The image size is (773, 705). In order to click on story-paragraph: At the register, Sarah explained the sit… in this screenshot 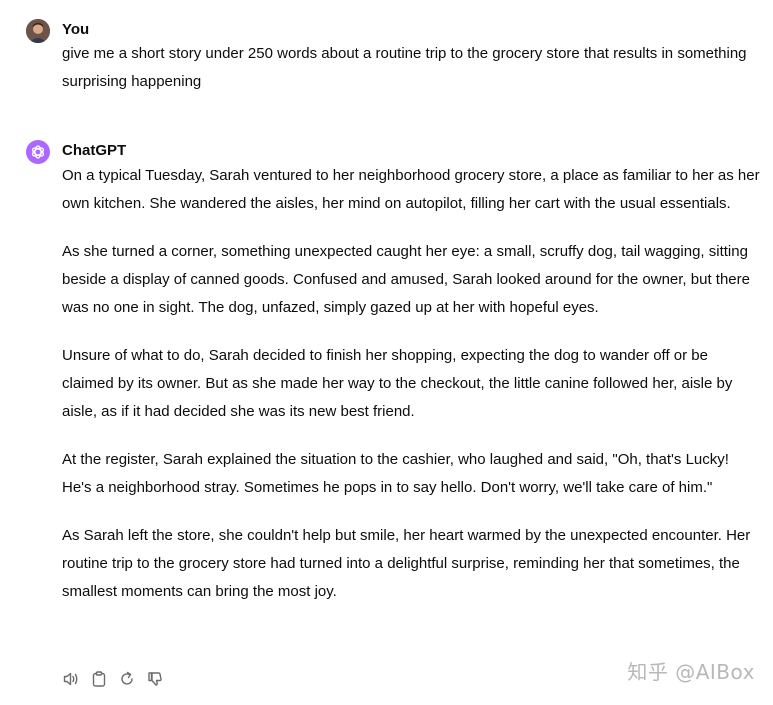, I will do `click(395, 473)`.